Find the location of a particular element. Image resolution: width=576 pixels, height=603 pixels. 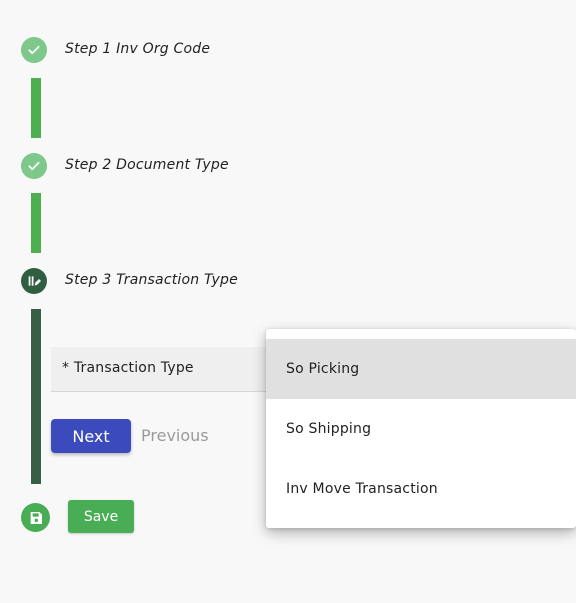

next-button: Next is located at coordinates (91, 436).